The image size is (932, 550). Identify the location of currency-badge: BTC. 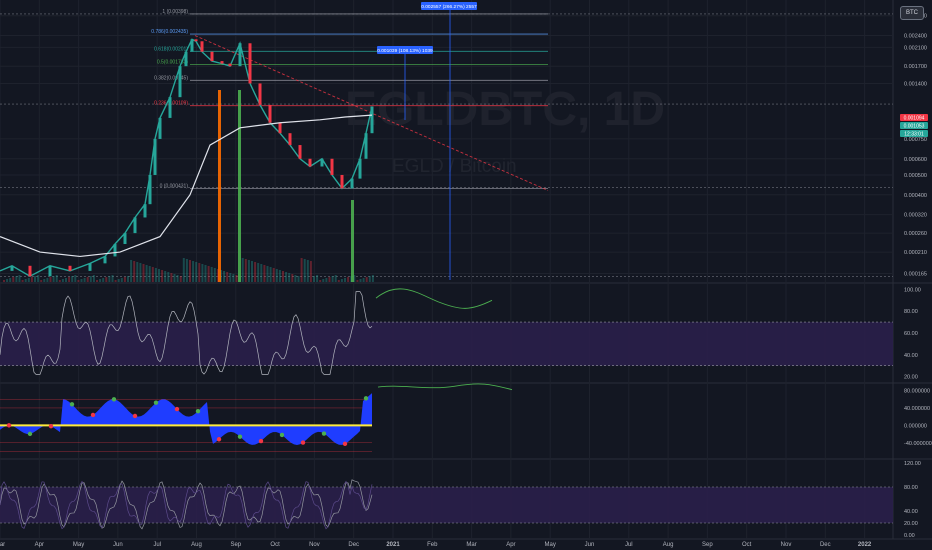
(912, 13).